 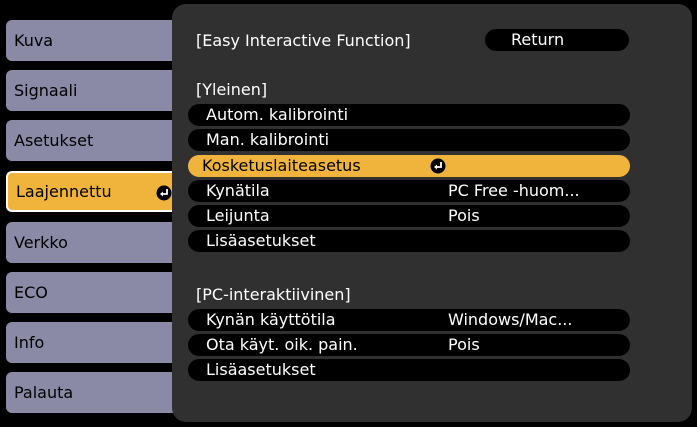 What do you see at coordinates (54, 140) in the screenshot?
I see `sidebar-item-label: Asetukset` at bounding box center [54, 140].